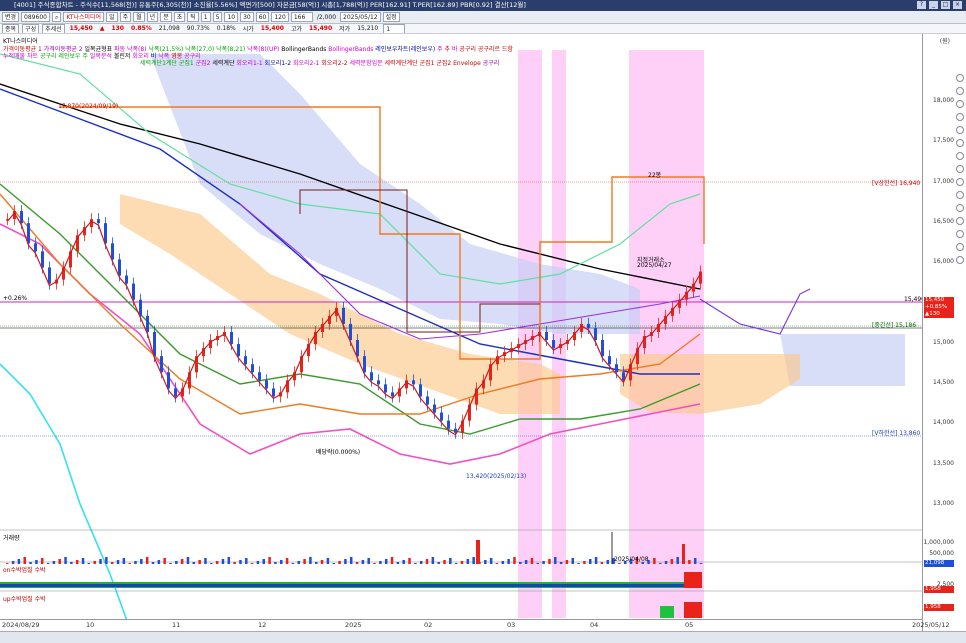 The height and width of the screenshot is (643, 966). I want to click on tab-composition: 구성, so click(31, 28).